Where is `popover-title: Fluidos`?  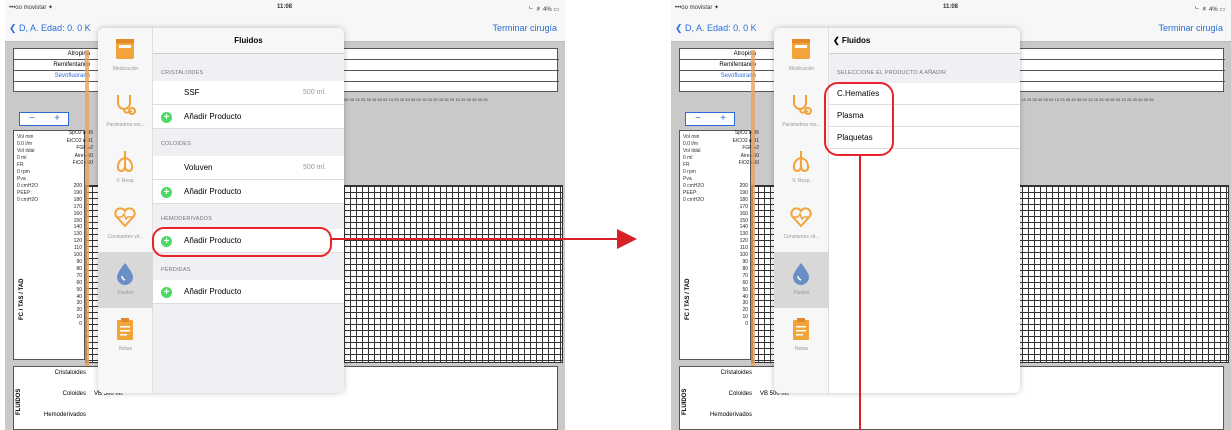 popover-title: Fluidos is located at coordinates (248, 40).